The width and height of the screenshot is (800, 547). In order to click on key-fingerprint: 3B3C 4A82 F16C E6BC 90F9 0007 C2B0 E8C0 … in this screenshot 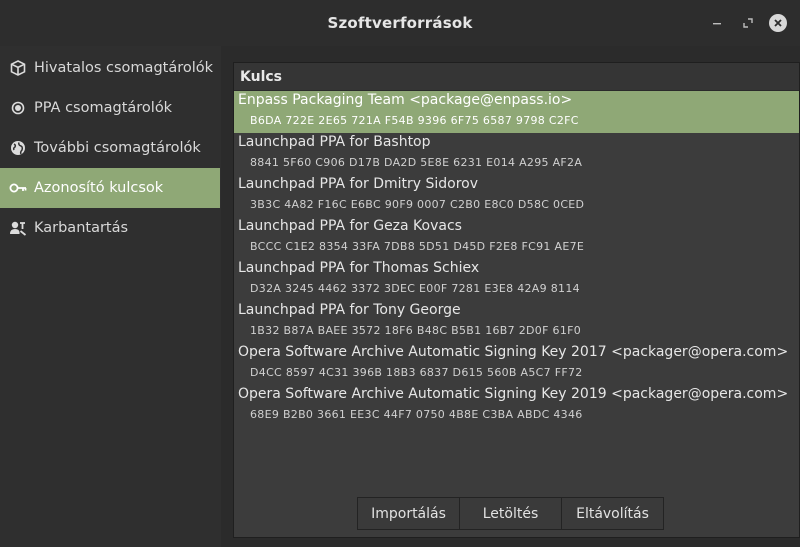, I will do `click(417, 204)`.